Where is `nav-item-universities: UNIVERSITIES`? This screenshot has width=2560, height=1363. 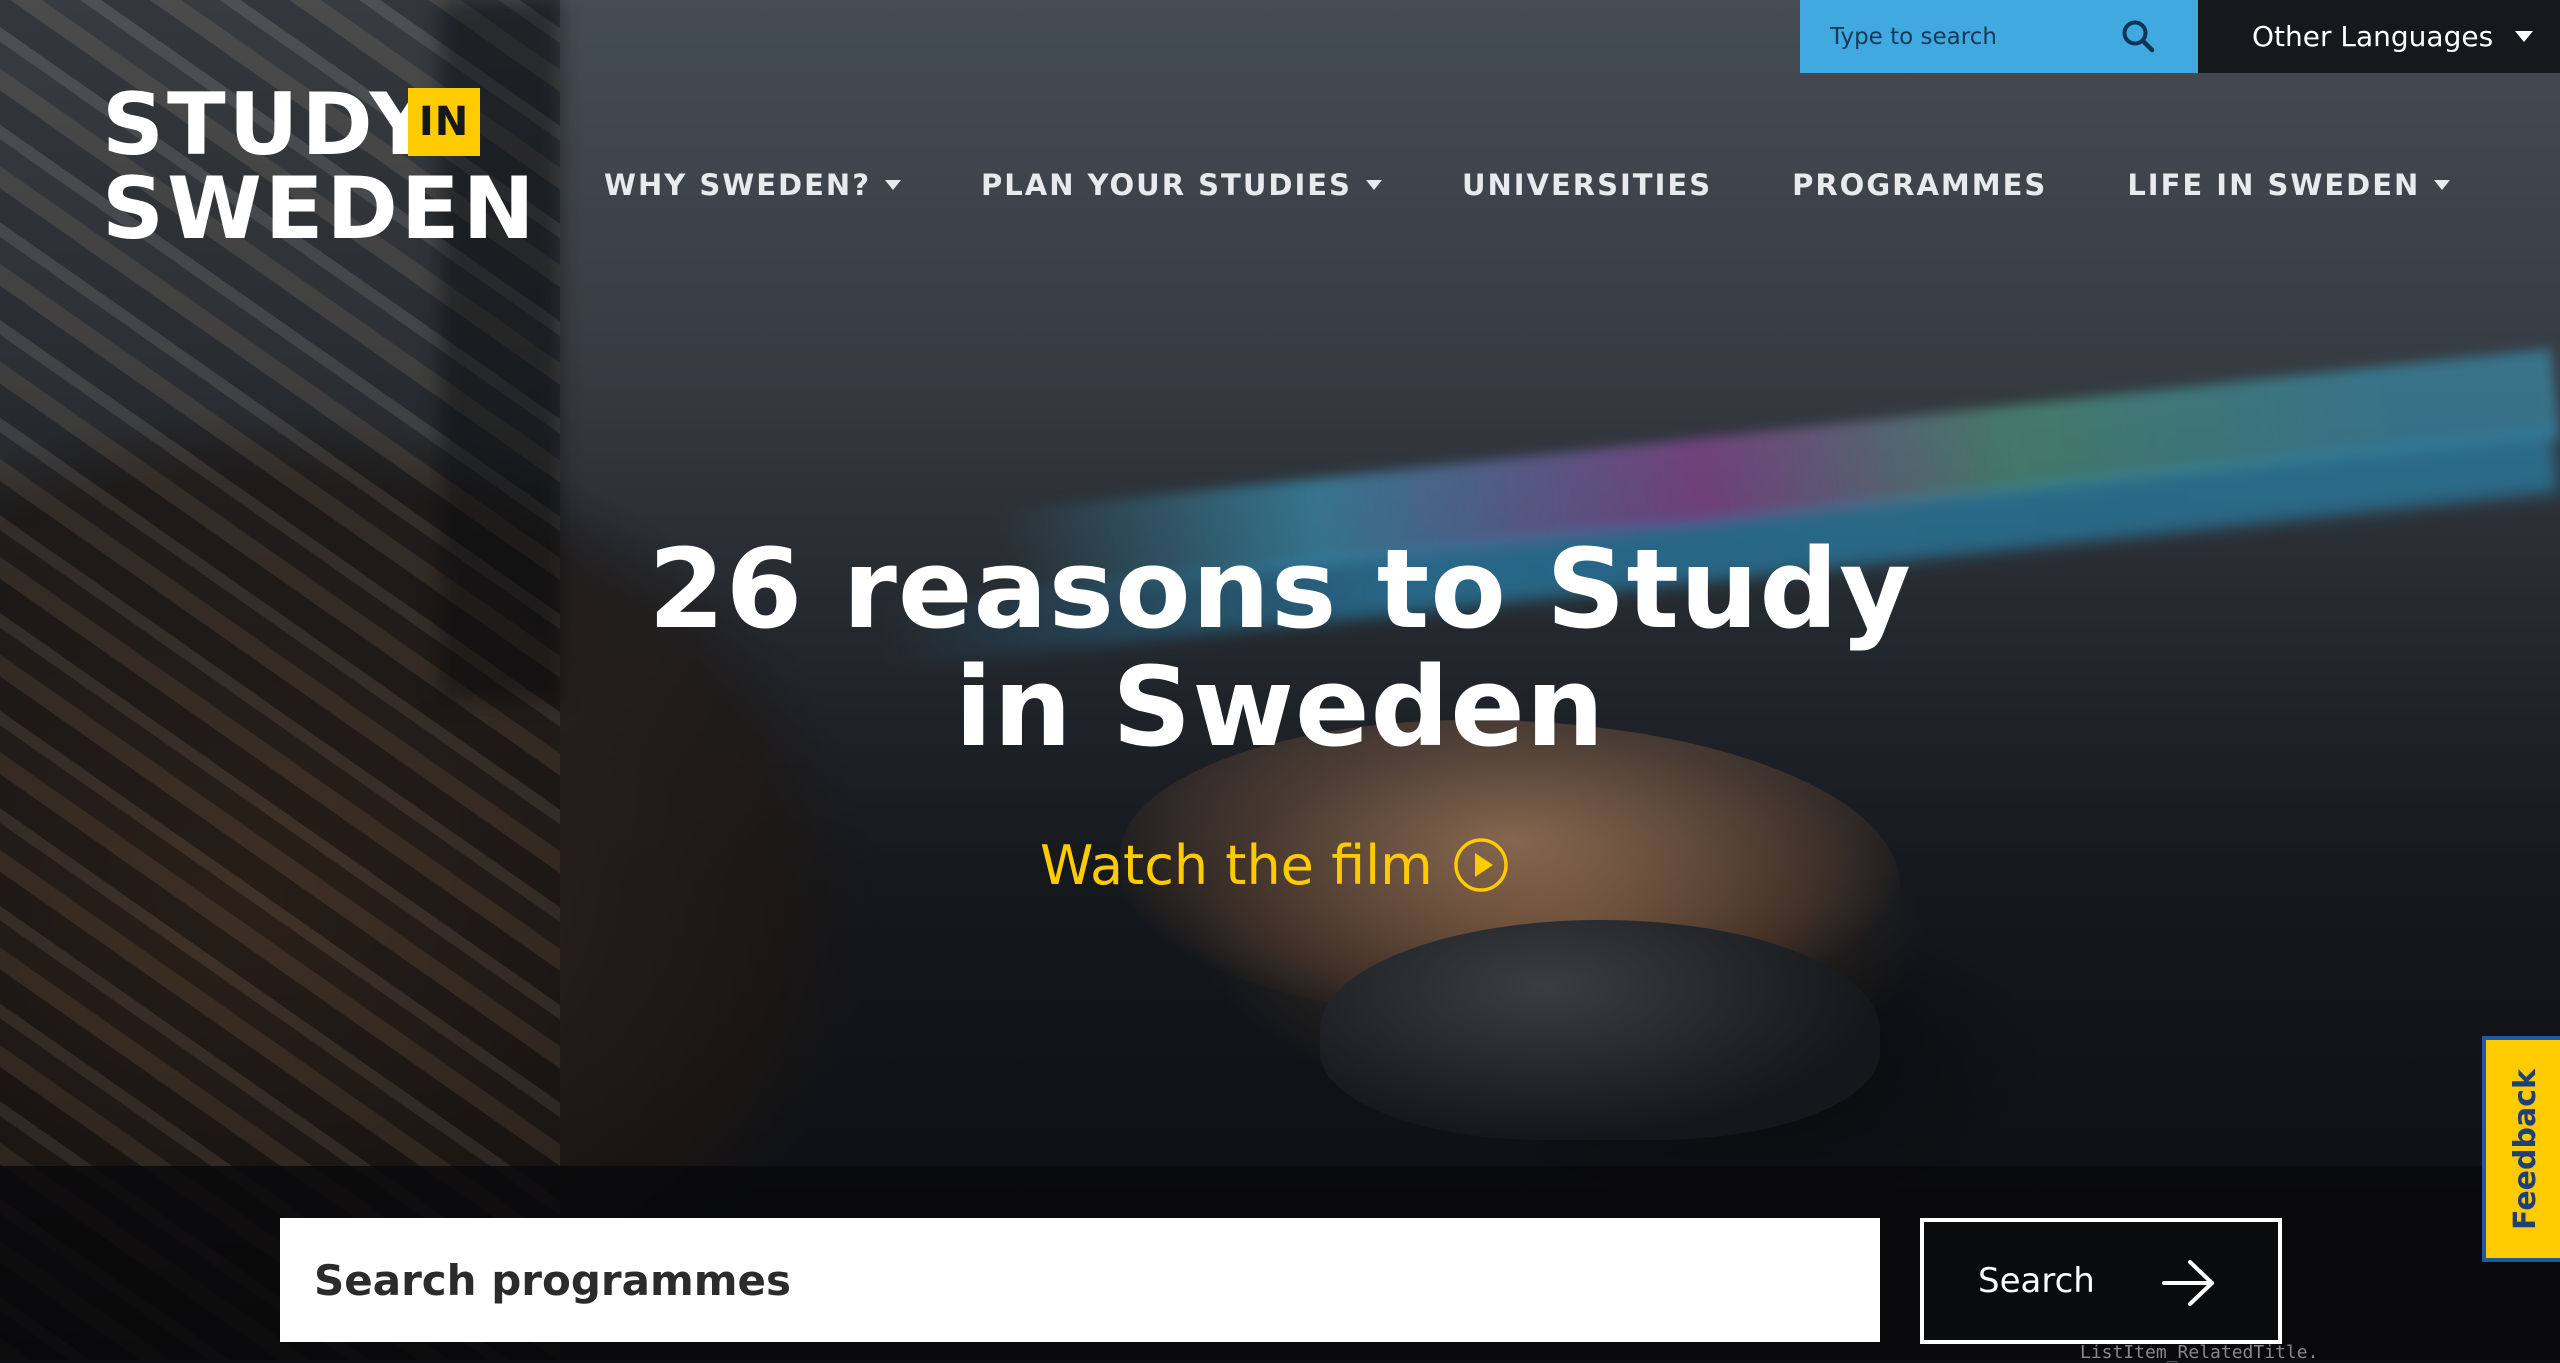 nav-item-universities: UNIVERSITIES is located at coordinates (1587, 185).